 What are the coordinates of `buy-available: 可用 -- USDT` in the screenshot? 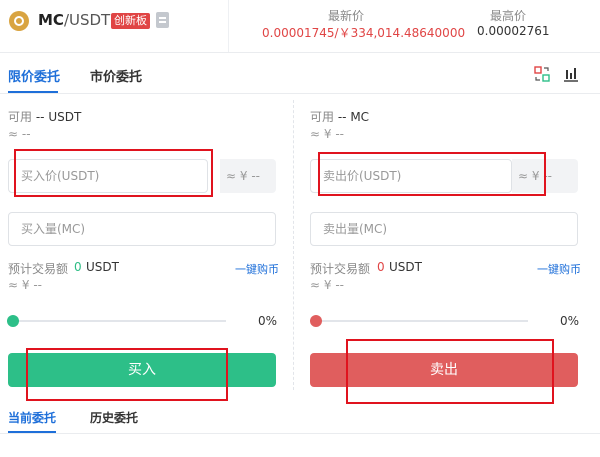 It's located at (44, 116).